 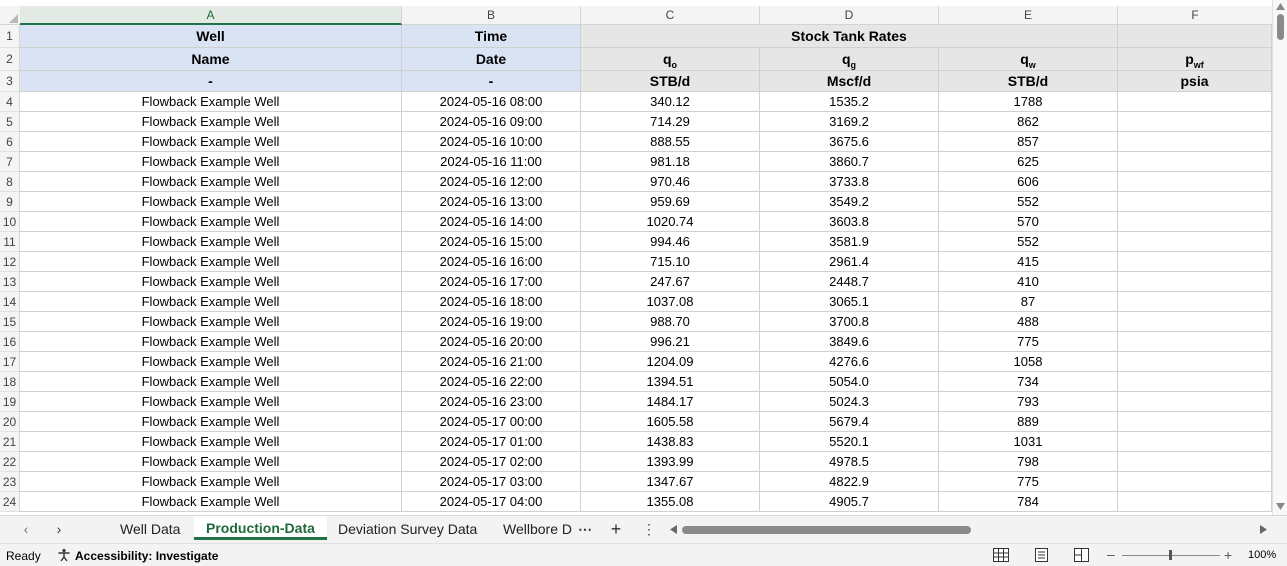 I want to click on header-f1, so click(x=1195, y=36).